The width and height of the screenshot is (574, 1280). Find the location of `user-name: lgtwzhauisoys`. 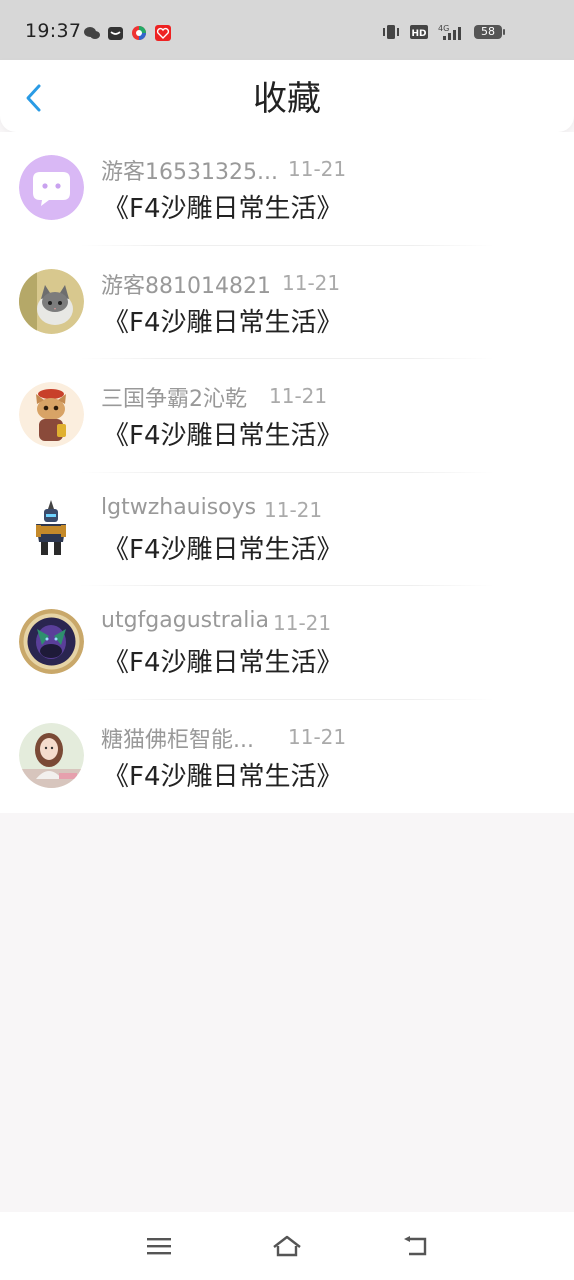

user-name: lgtwzhauisoys is located at coordinates (179, 507).